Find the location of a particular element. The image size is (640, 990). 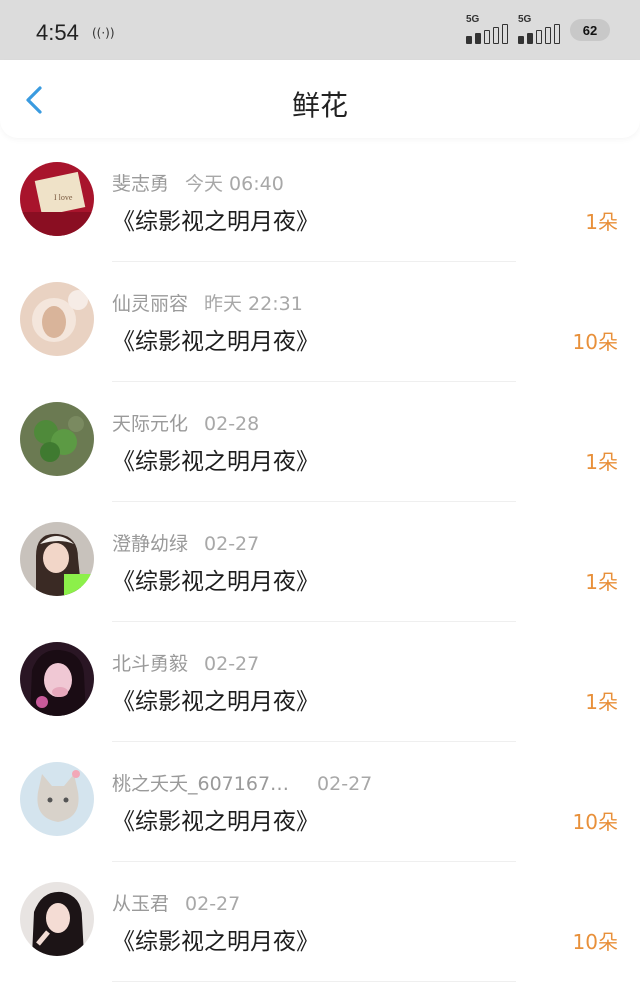

svg-text: I love is located at coordinates (63, 197).